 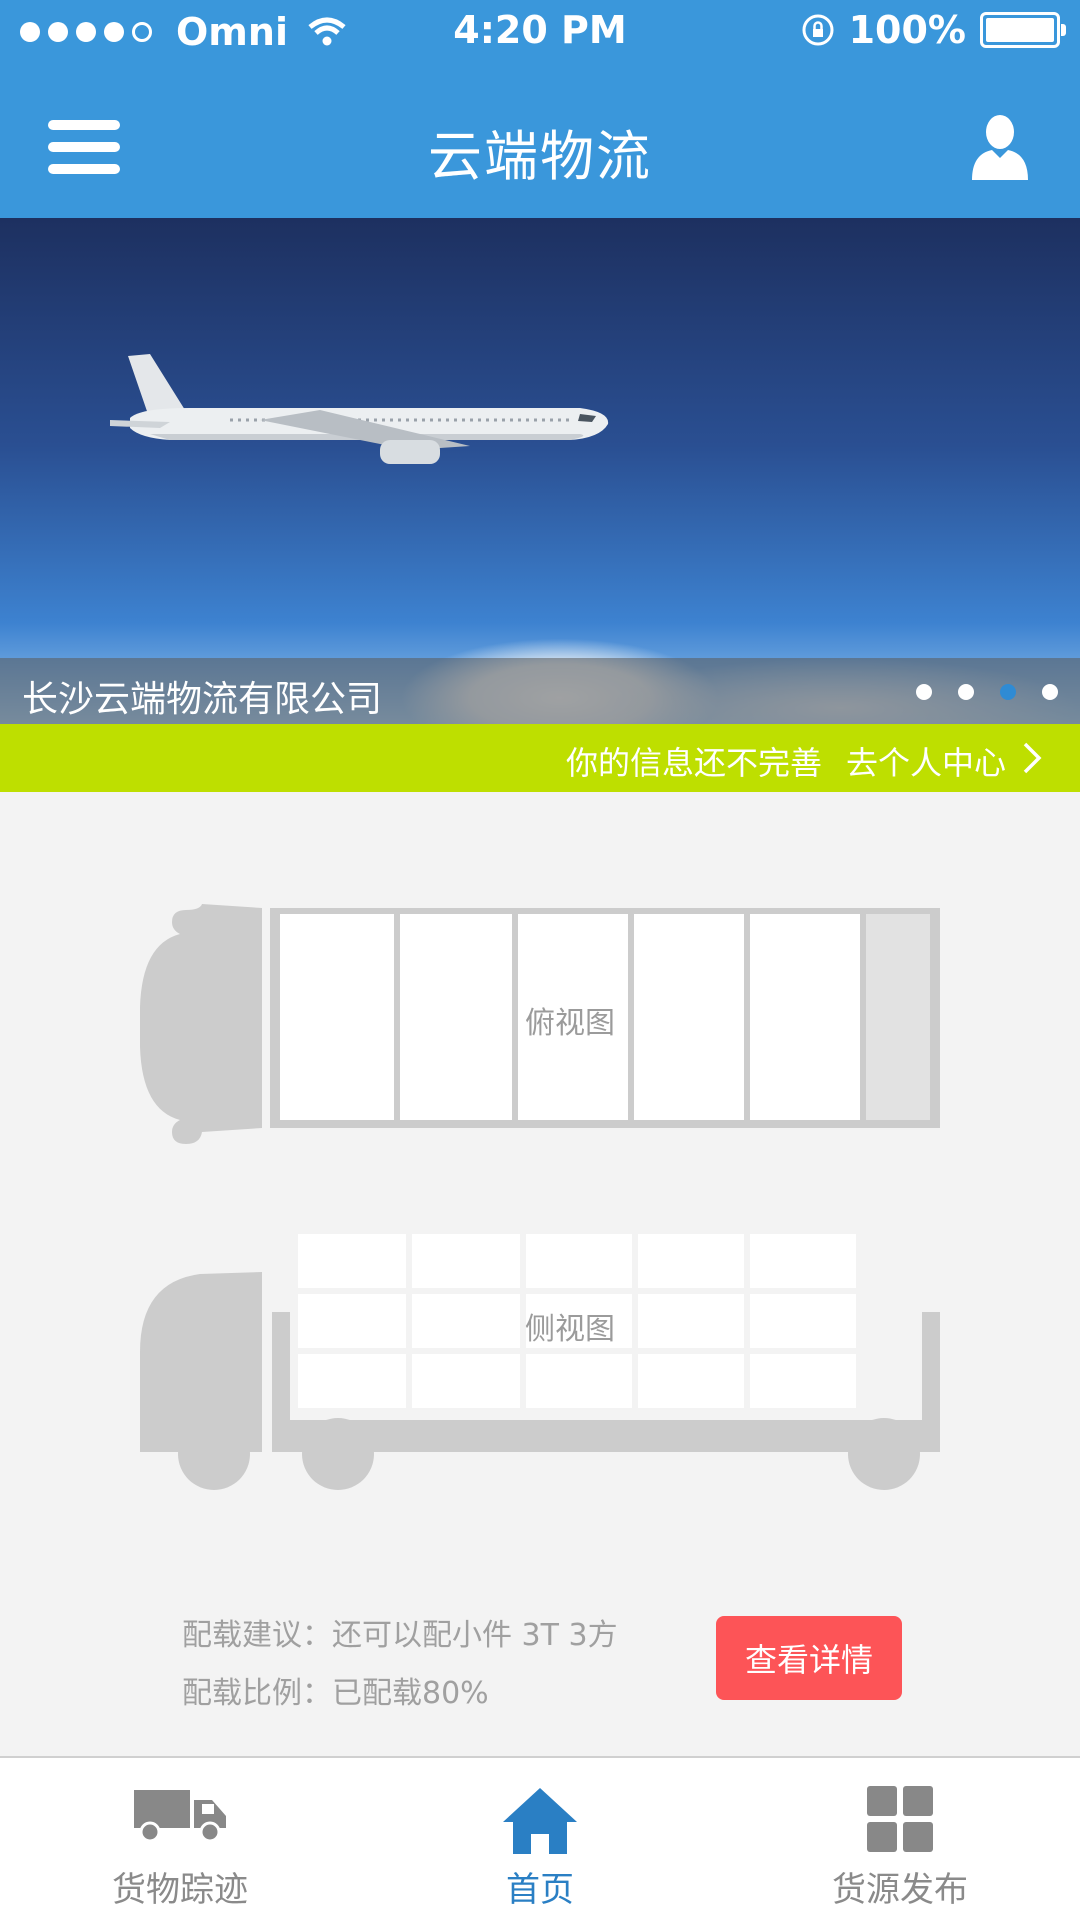 I want to click on home-icon, so click(x=540, y=1821).